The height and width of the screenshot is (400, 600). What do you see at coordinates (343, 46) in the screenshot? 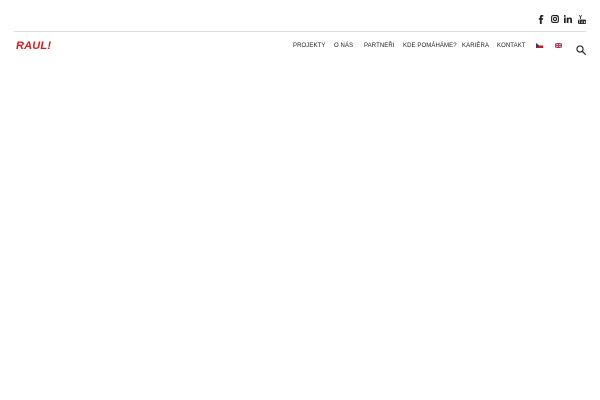
I see `nav-item-o-nas: O NÁS` at bounding box center [343, 46].